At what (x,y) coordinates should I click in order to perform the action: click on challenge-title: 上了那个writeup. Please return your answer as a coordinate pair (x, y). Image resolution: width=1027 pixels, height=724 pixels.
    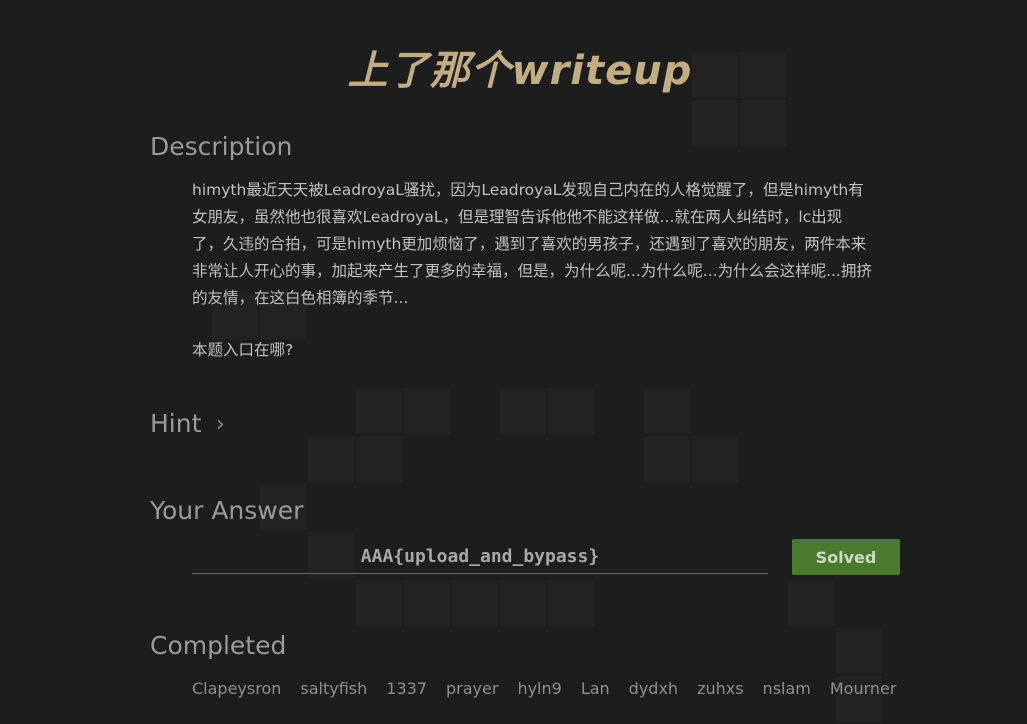
    Looking at the image, I should click on (520, 71).